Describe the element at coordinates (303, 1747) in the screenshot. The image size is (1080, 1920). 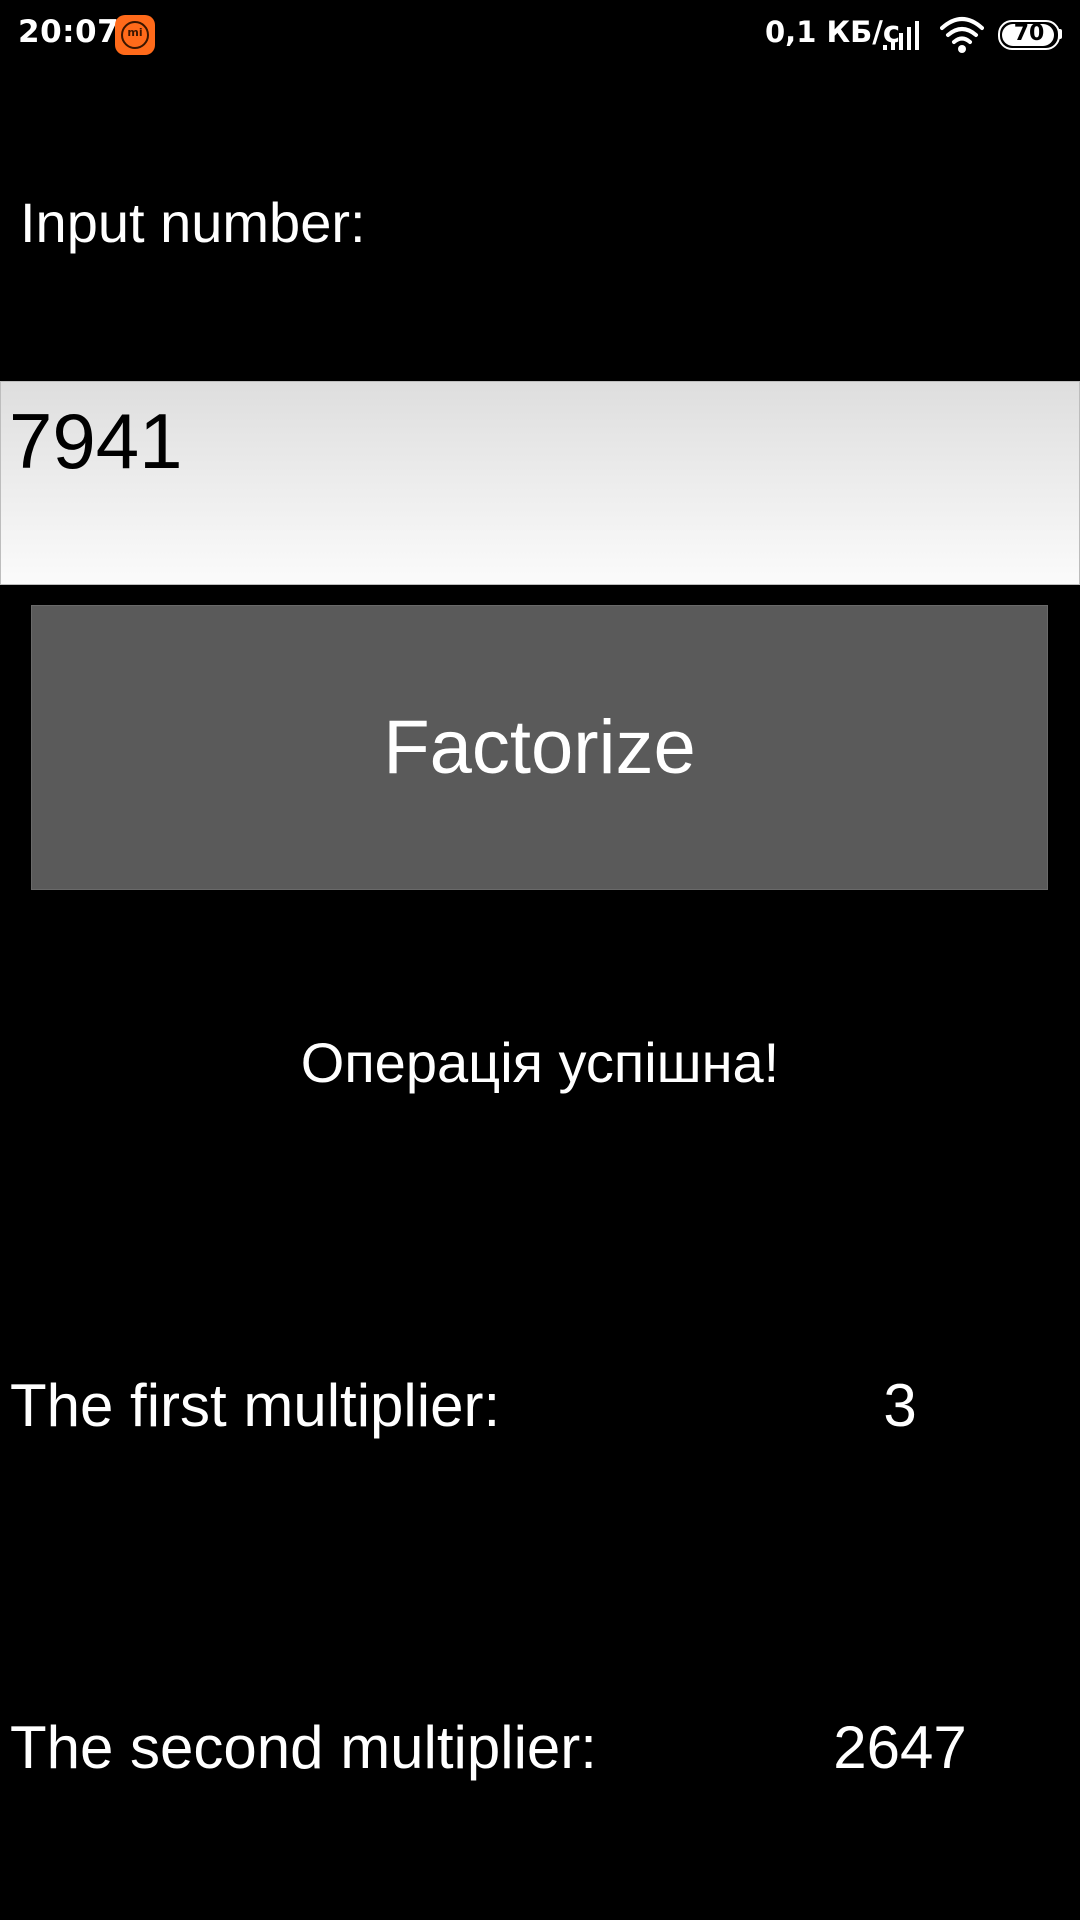
I see `second-multiplier-label: The second multiplier:` at that location.